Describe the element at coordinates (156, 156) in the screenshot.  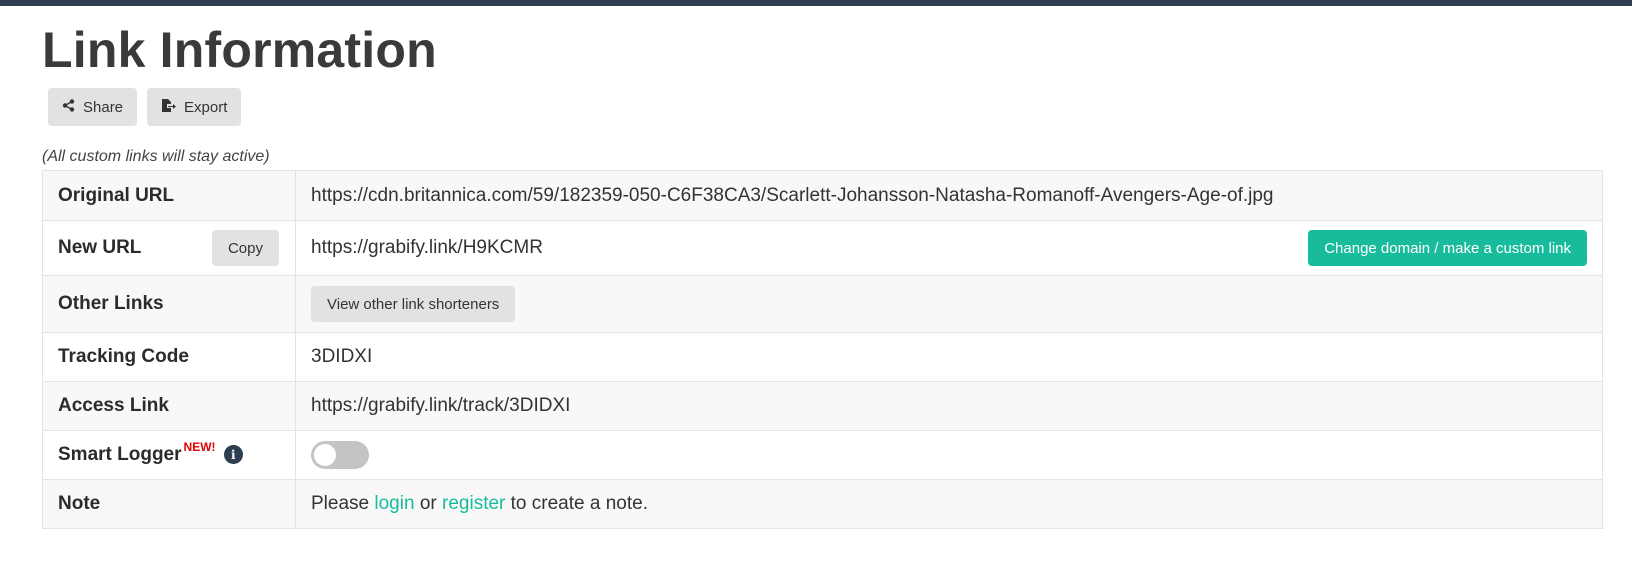
I see `custom-links-note: (All custom links will stay active)` at that location.